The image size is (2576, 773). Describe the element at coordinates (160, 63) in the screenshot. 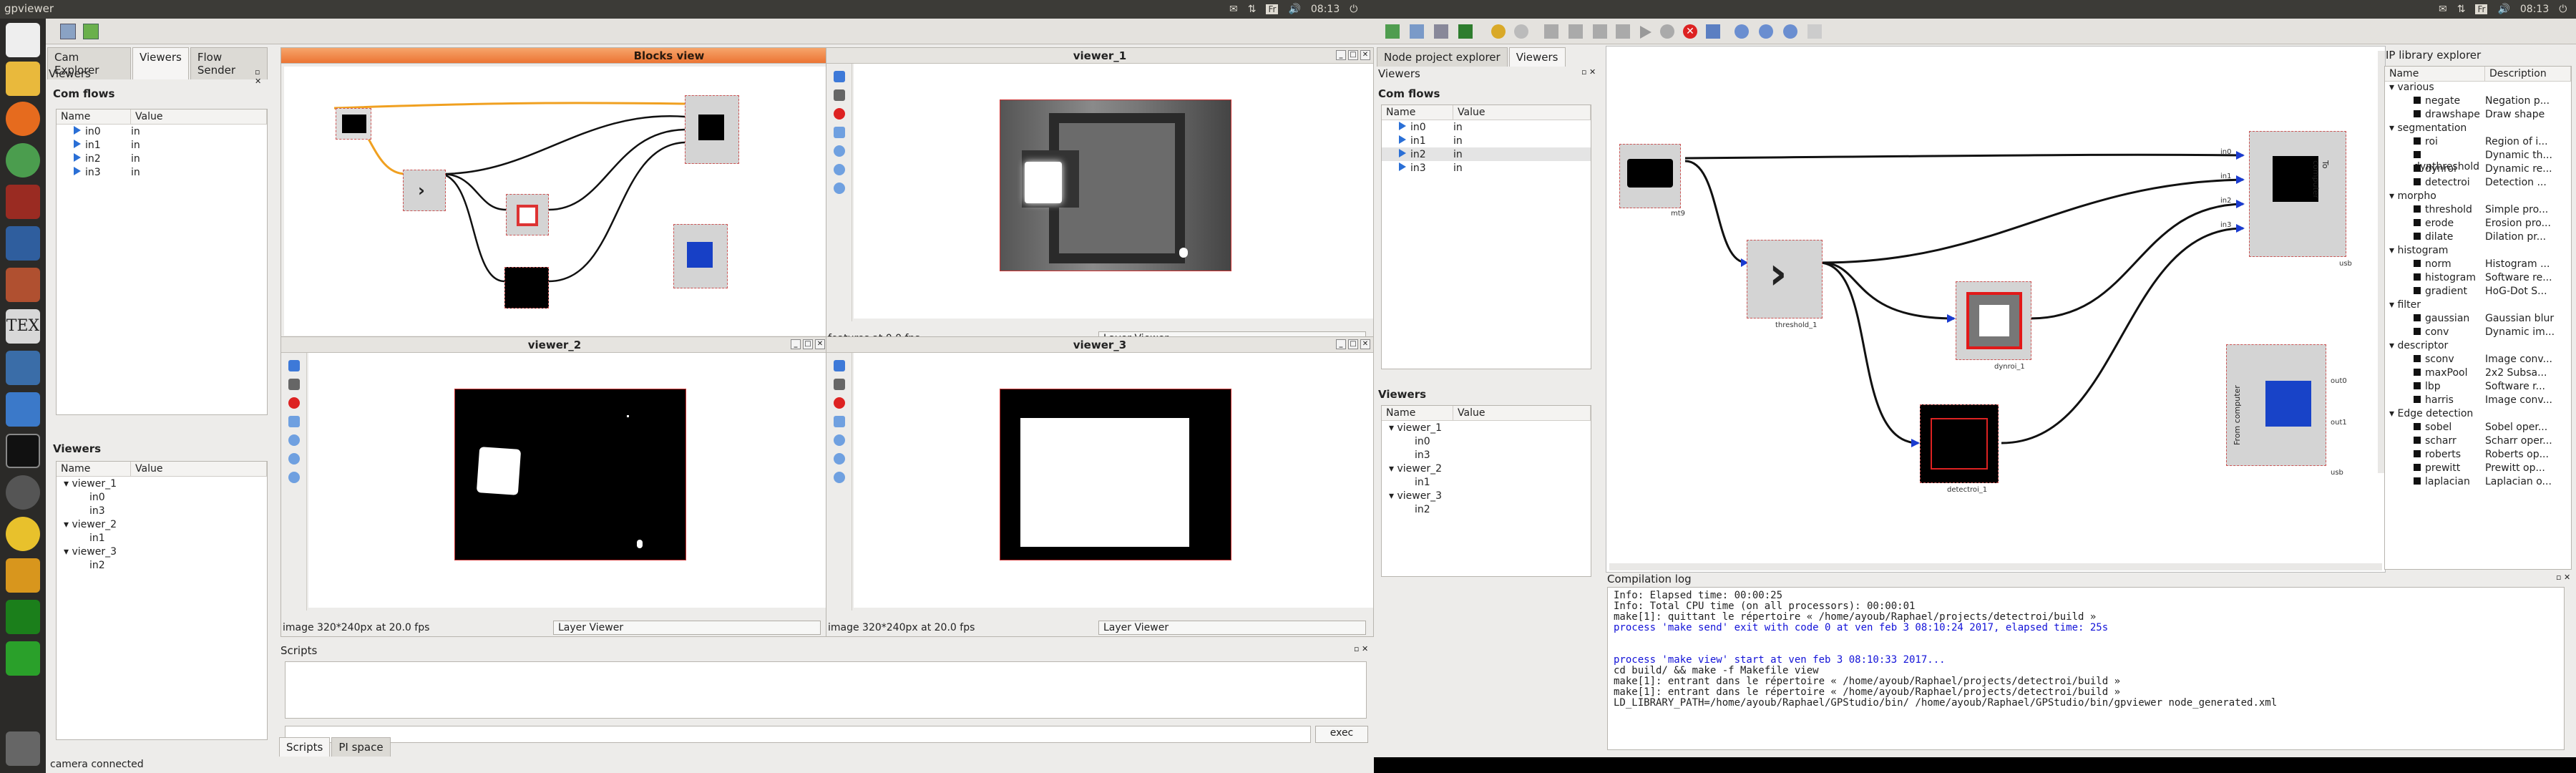

I see `tab-viewers: Viewers` at that location.